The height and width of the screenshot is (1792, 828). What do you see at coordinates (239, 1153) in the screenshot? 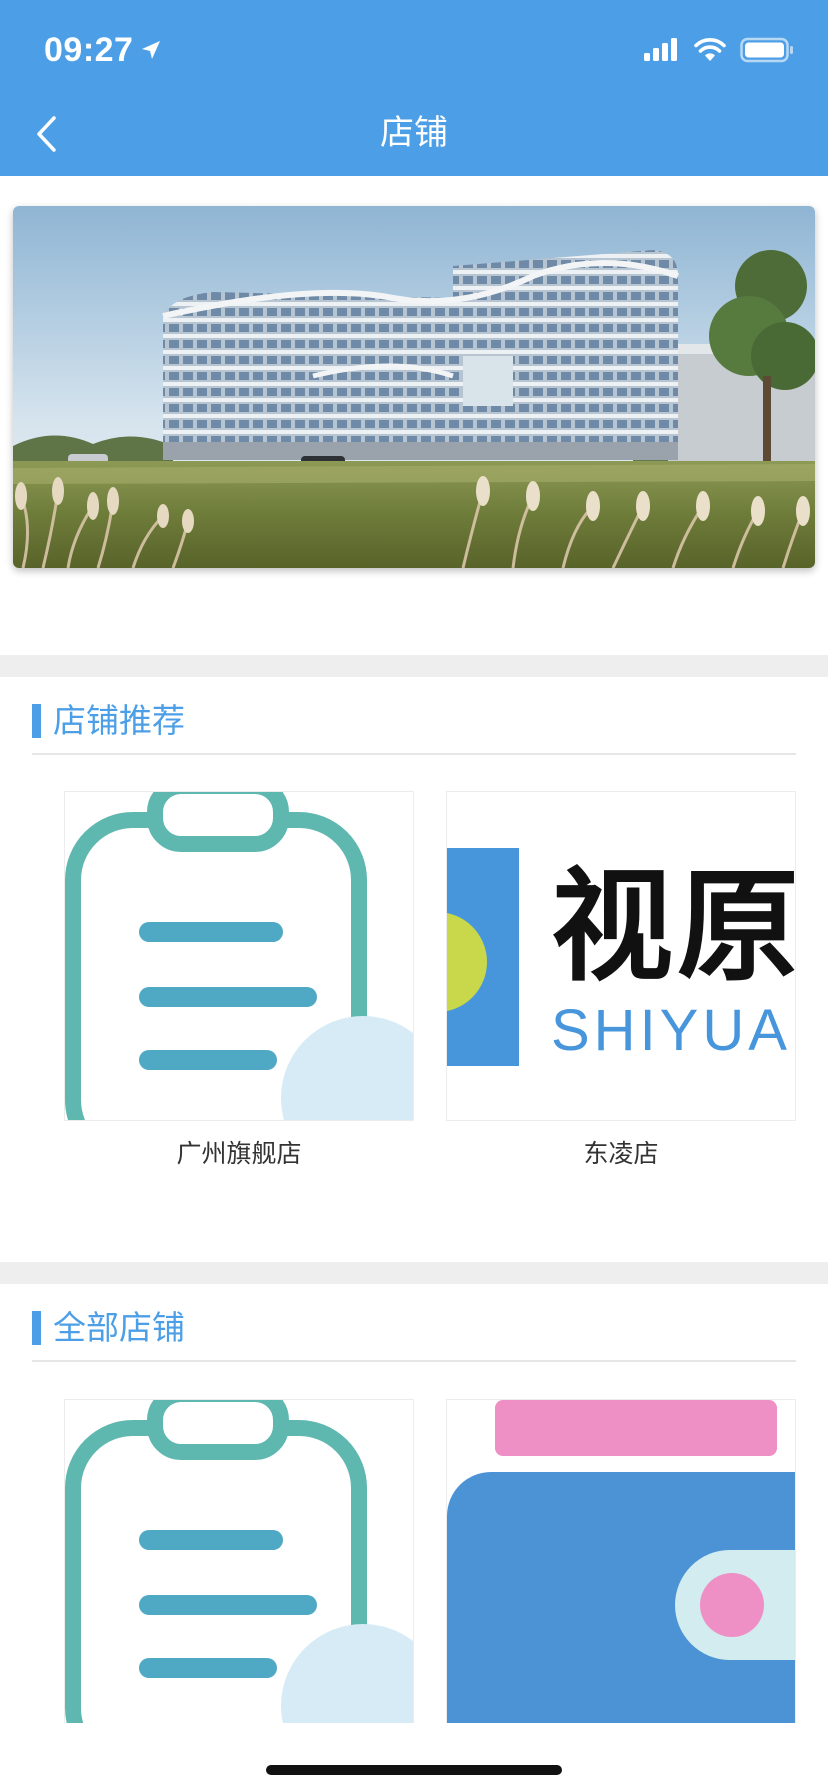
I see `store-name: 广州旗舰店` at bounding box center [239, 1153].